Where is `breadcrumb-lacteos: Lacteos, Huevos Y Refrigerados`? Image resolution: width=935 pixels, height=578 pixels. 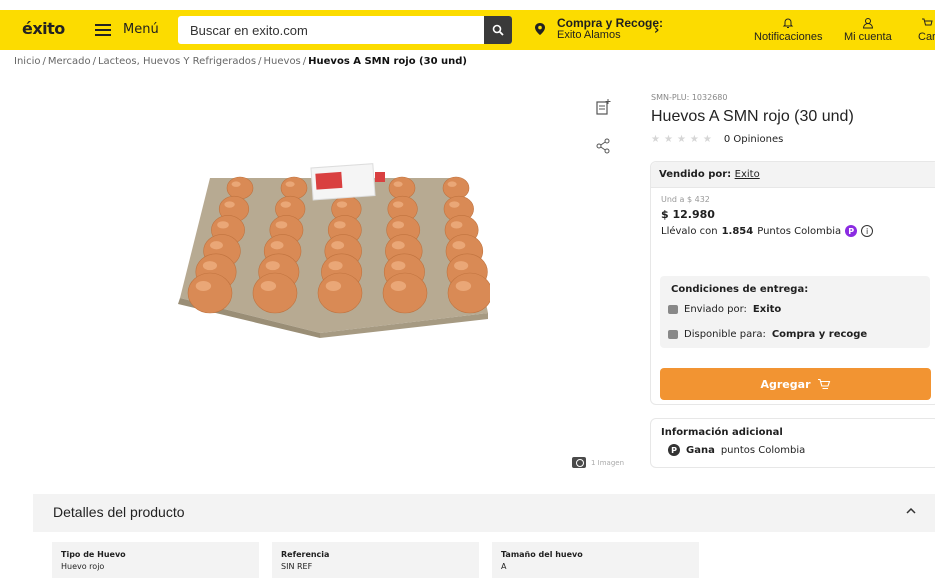 breadcrumb-lacteos: Lacteos, Huevos Y Refrigerados is located at coordinates (177, 61).